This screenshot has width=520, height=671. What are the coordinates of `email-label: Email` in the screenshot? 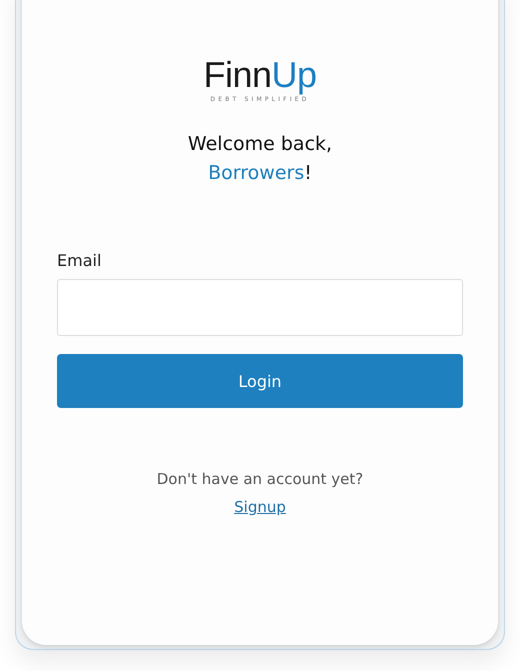 It's located at (79, 260).